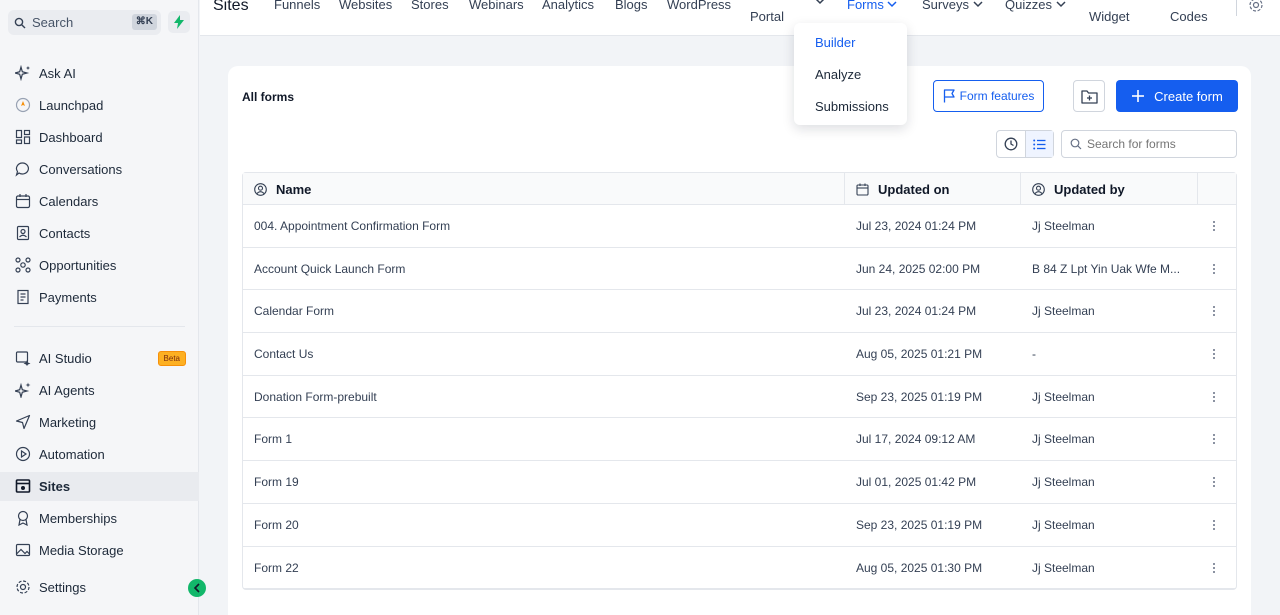 The height and width of the screenshot is (615, 1280). I want to click on quick-action-button, so click(179, 22).